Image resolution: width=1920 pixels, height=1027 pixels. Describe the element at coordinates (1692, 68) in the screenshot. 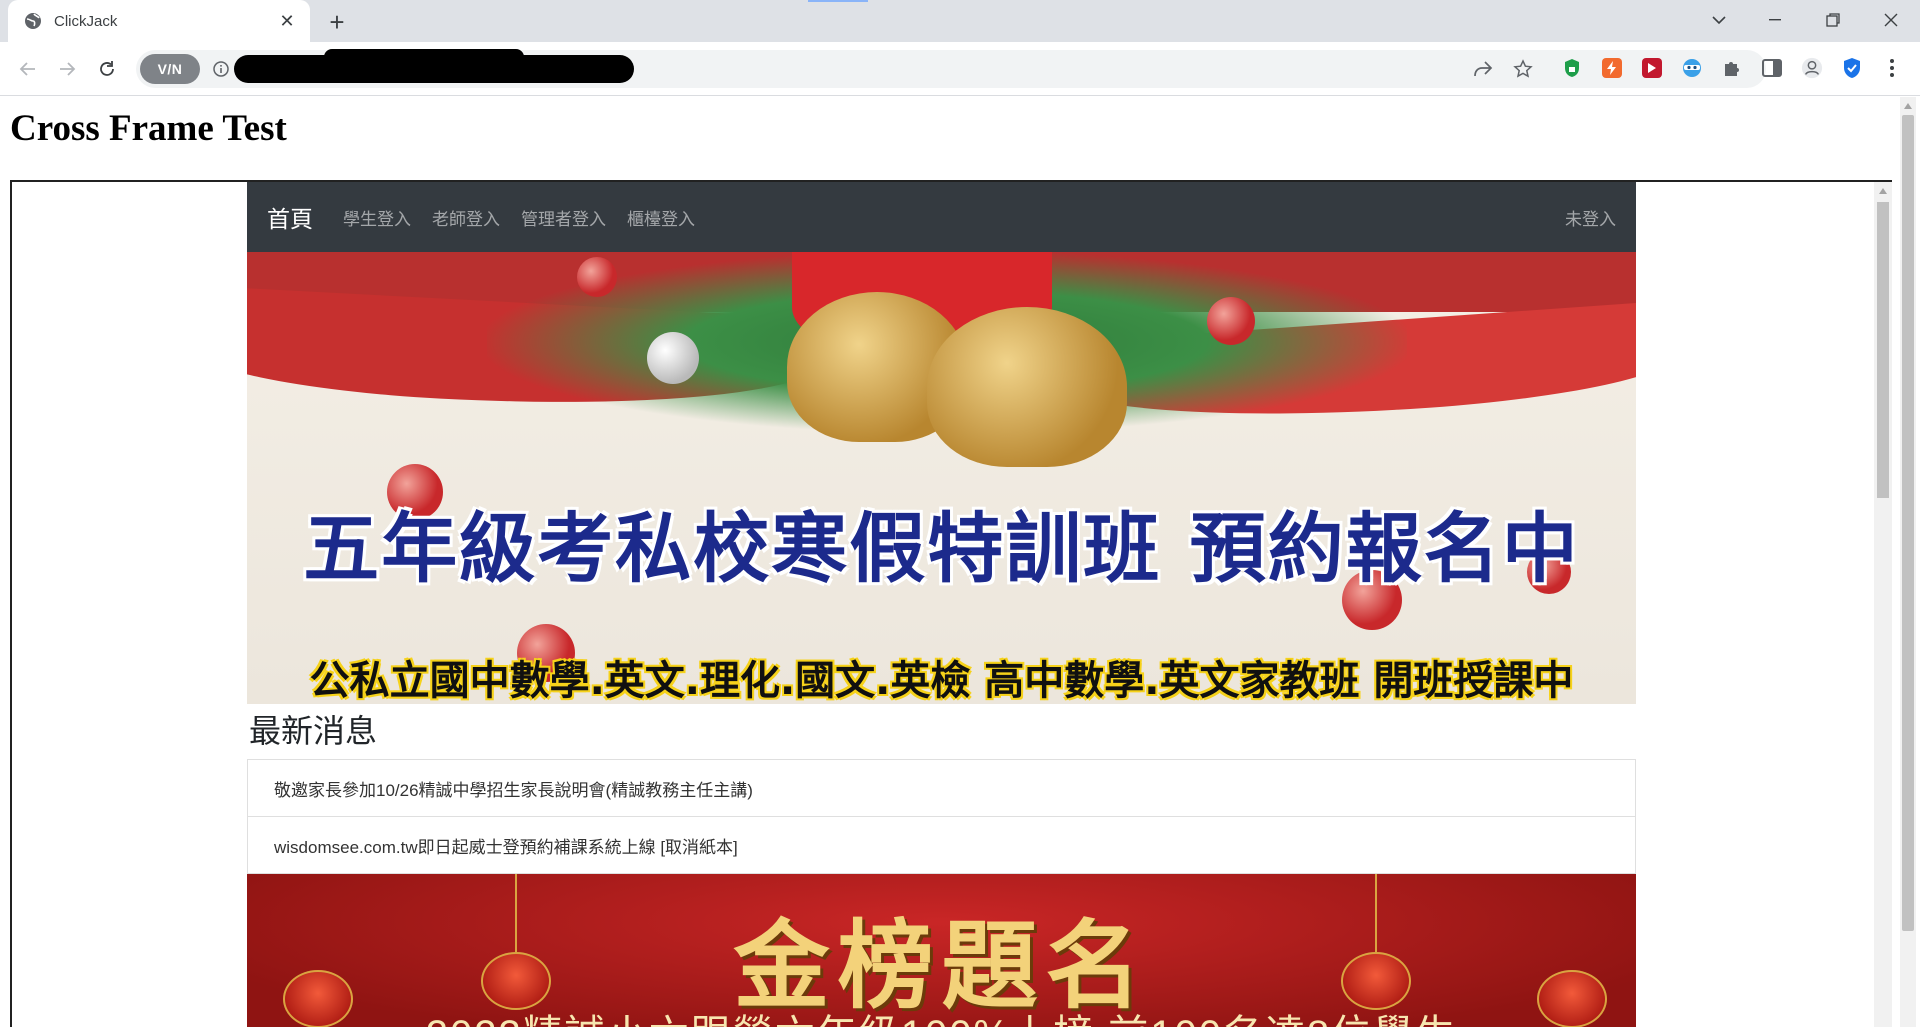

I see `mask-extension-icon` at that location.